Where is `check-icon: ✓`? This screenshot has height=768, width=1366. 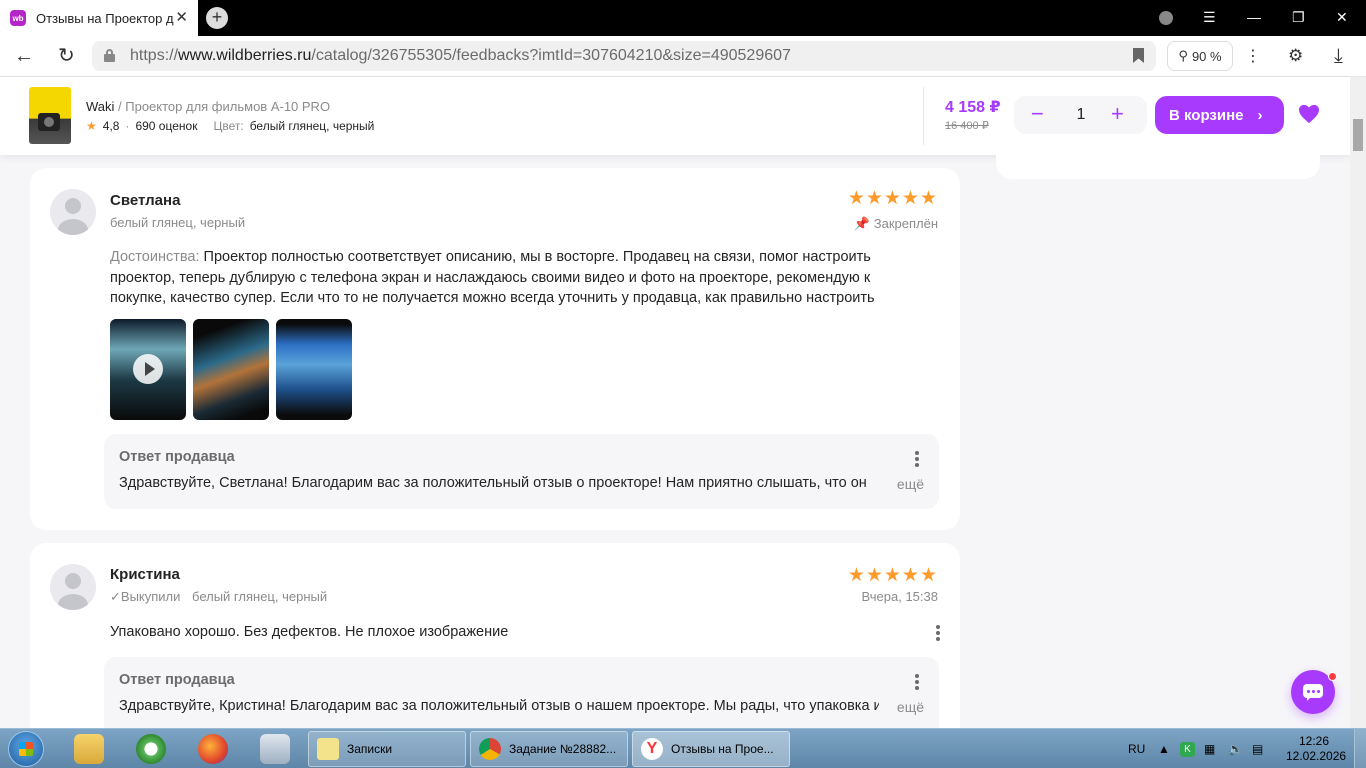 check-icon: ✓ is located at coordinates (115, 596).